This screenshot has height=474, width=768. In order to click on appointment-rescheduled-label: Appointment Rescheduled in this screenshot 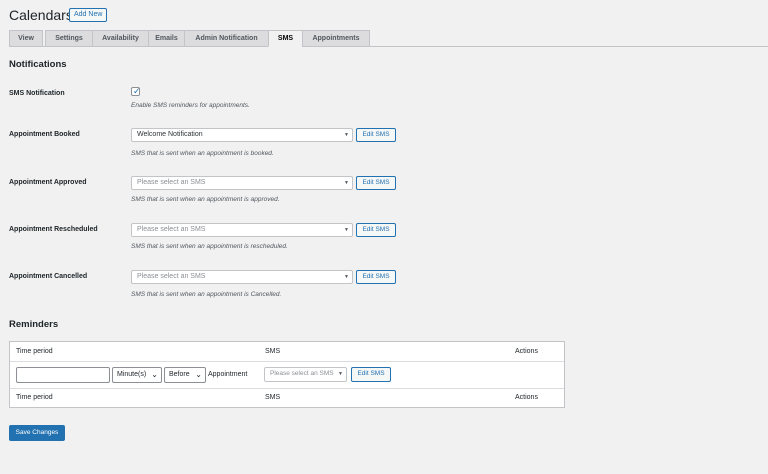, I will do `click(53, 229)`.